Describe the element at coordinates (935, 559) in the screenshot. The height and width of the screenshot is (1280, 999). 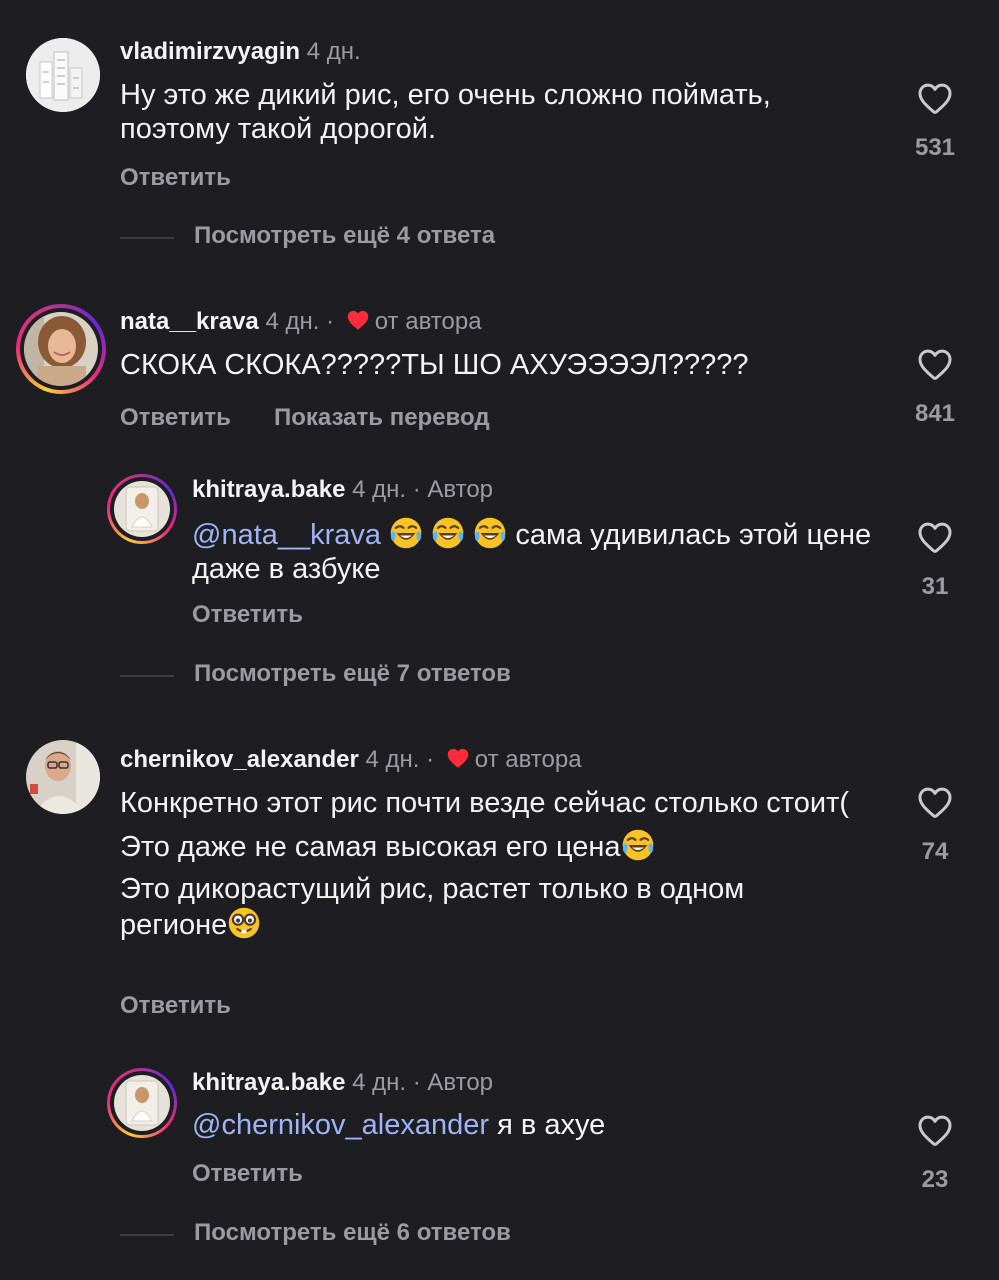
I see `like-control: 31` at that location.